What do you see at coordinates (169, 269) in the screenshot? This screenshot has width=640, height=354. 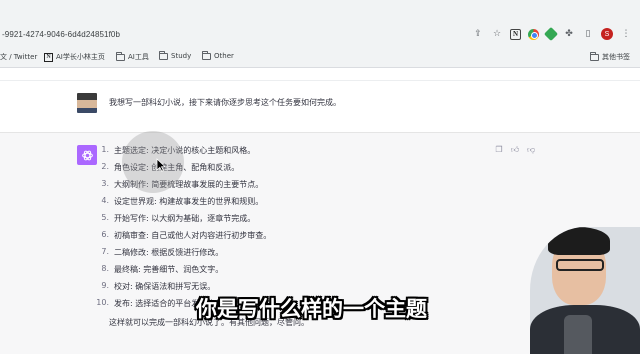 I see `step-text: 最终稿: 完善细节、润色文字。` at bounding box center [169, 269].